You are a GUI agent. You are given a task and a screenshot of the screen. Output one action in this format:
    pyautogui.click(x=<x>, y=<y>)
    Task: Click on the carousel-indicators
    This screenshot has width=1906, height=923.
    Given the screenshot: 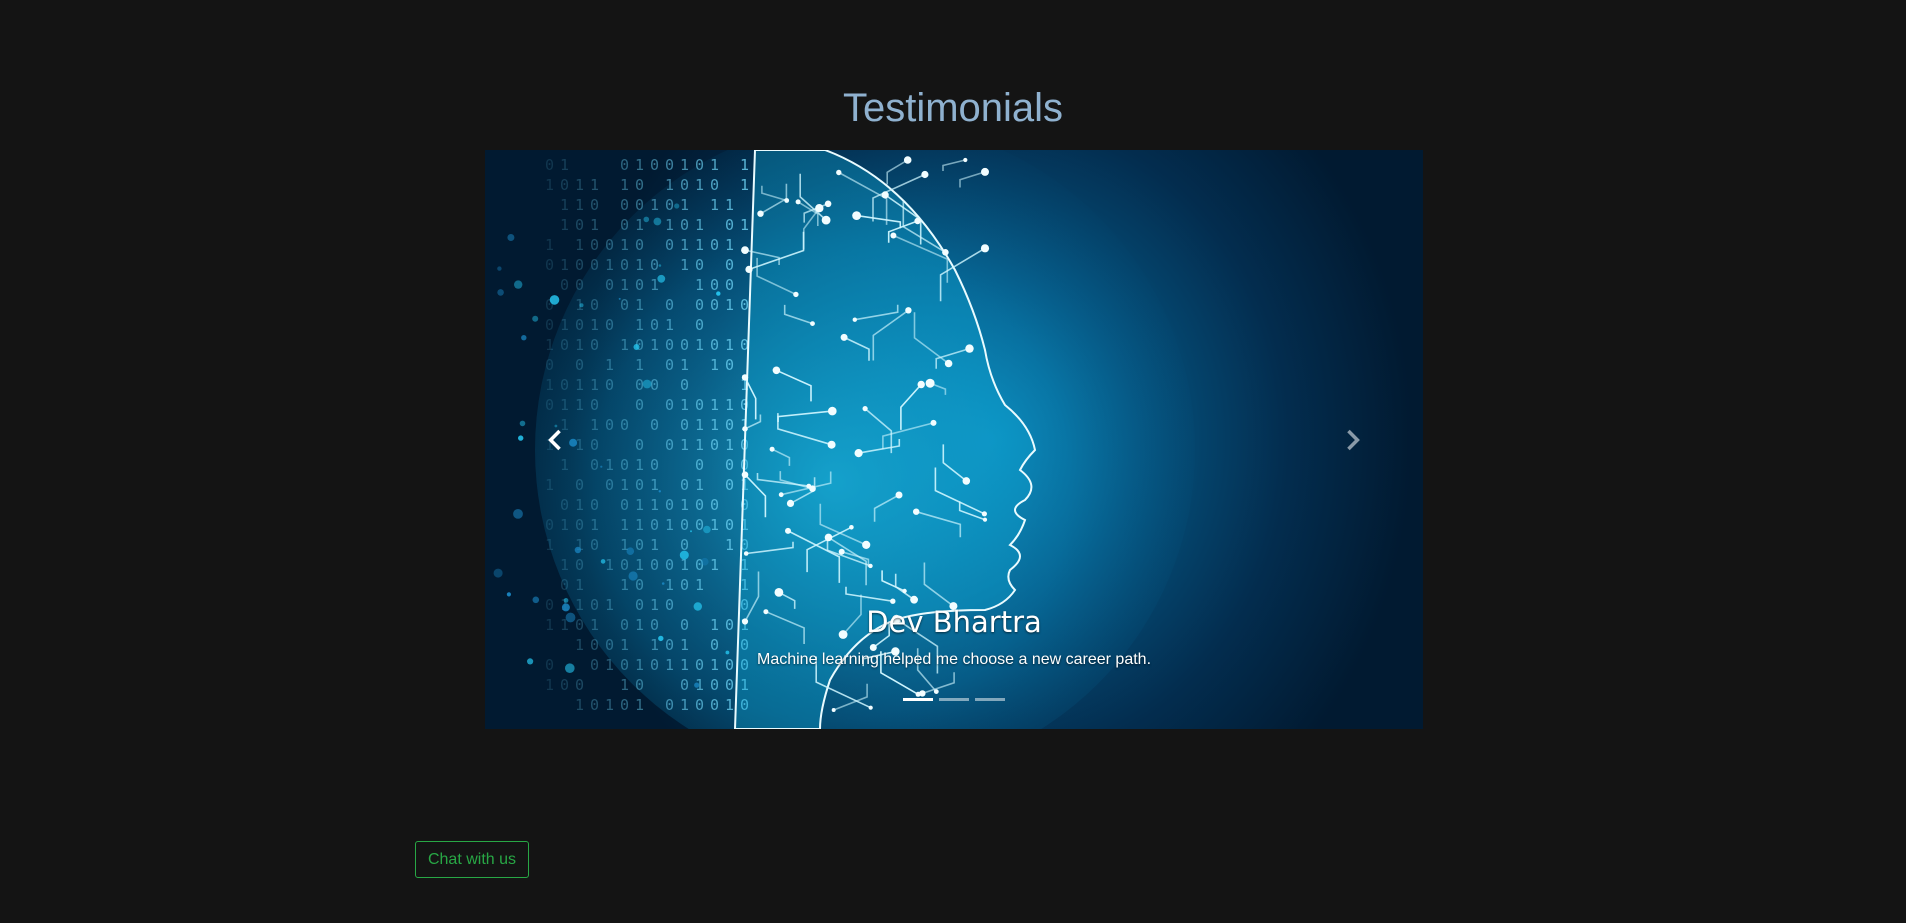 What is the action you would take?
    pyautogui.click(x=954, y=699)
    